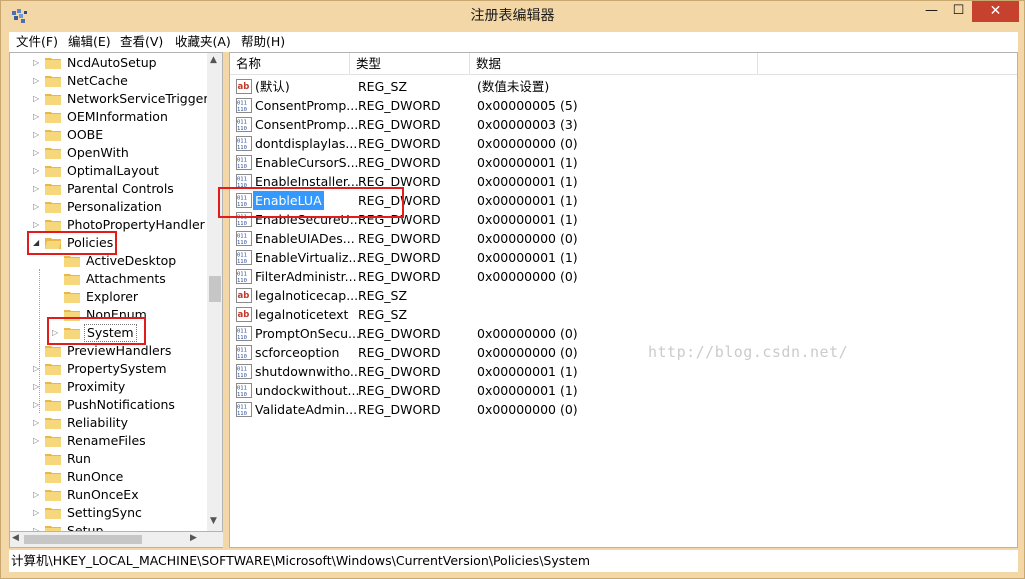  I want to click on column-header-data: 数据, so click(614, 64).